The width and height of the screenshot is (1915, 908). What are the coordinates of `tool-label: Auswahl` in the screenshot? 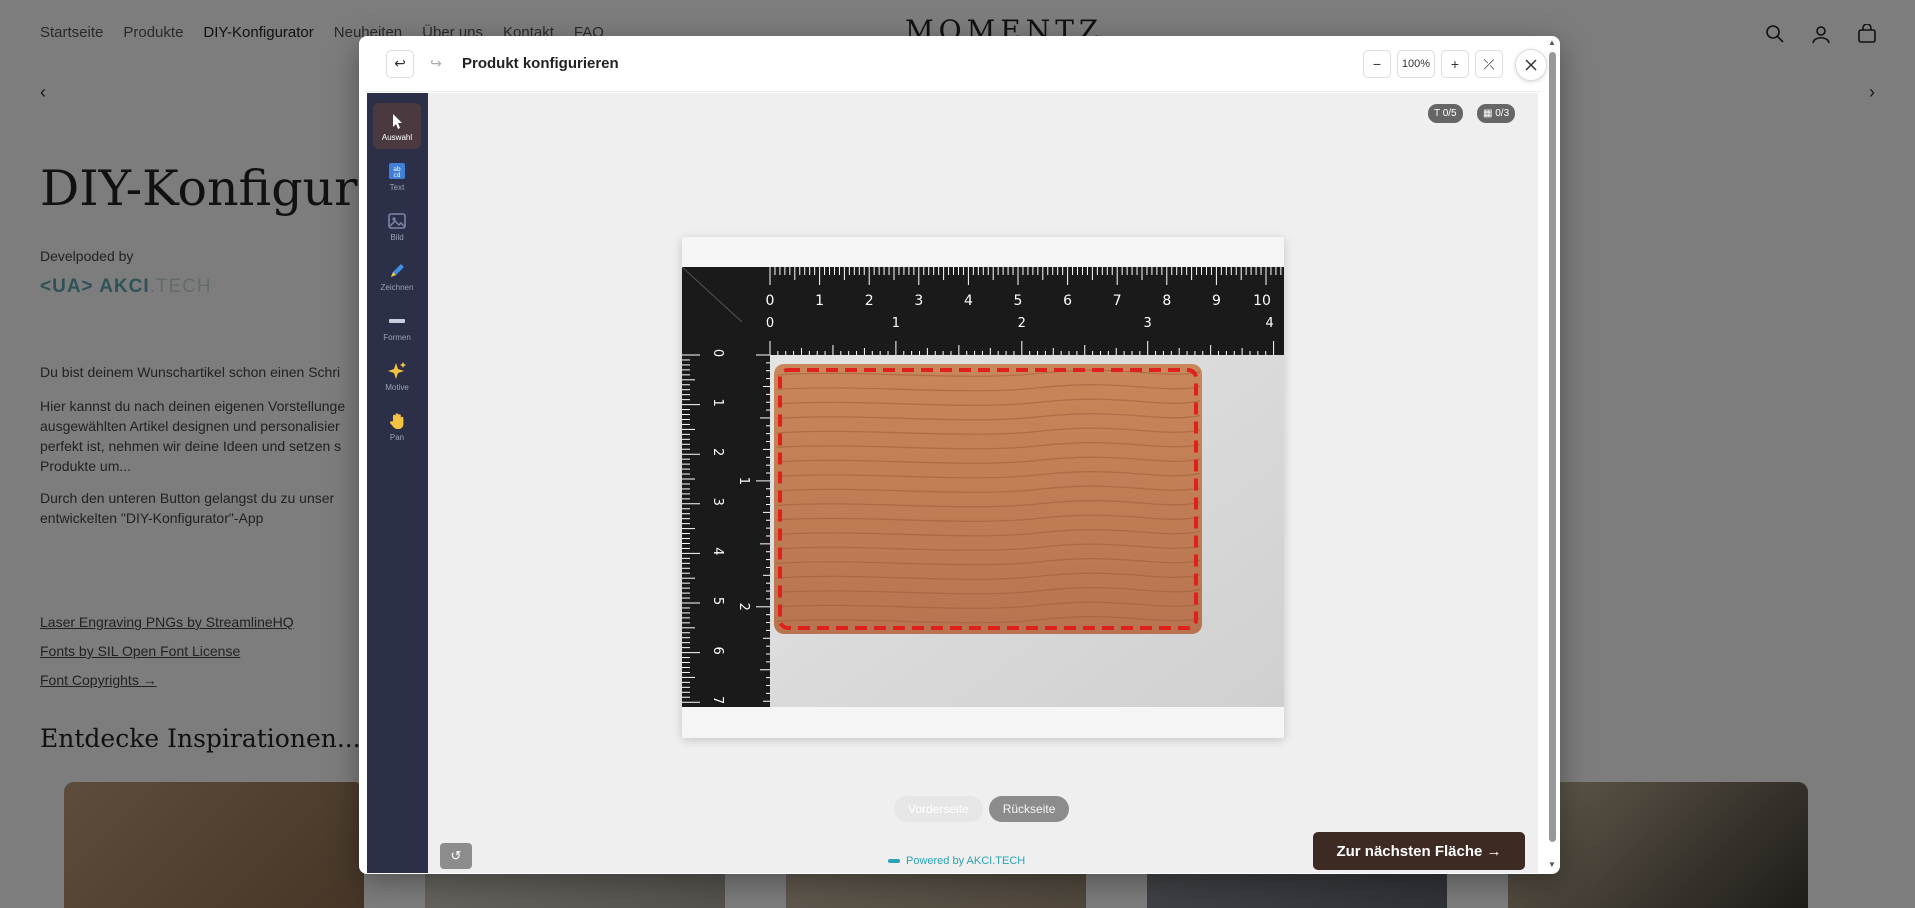 It's located at (397, 137).